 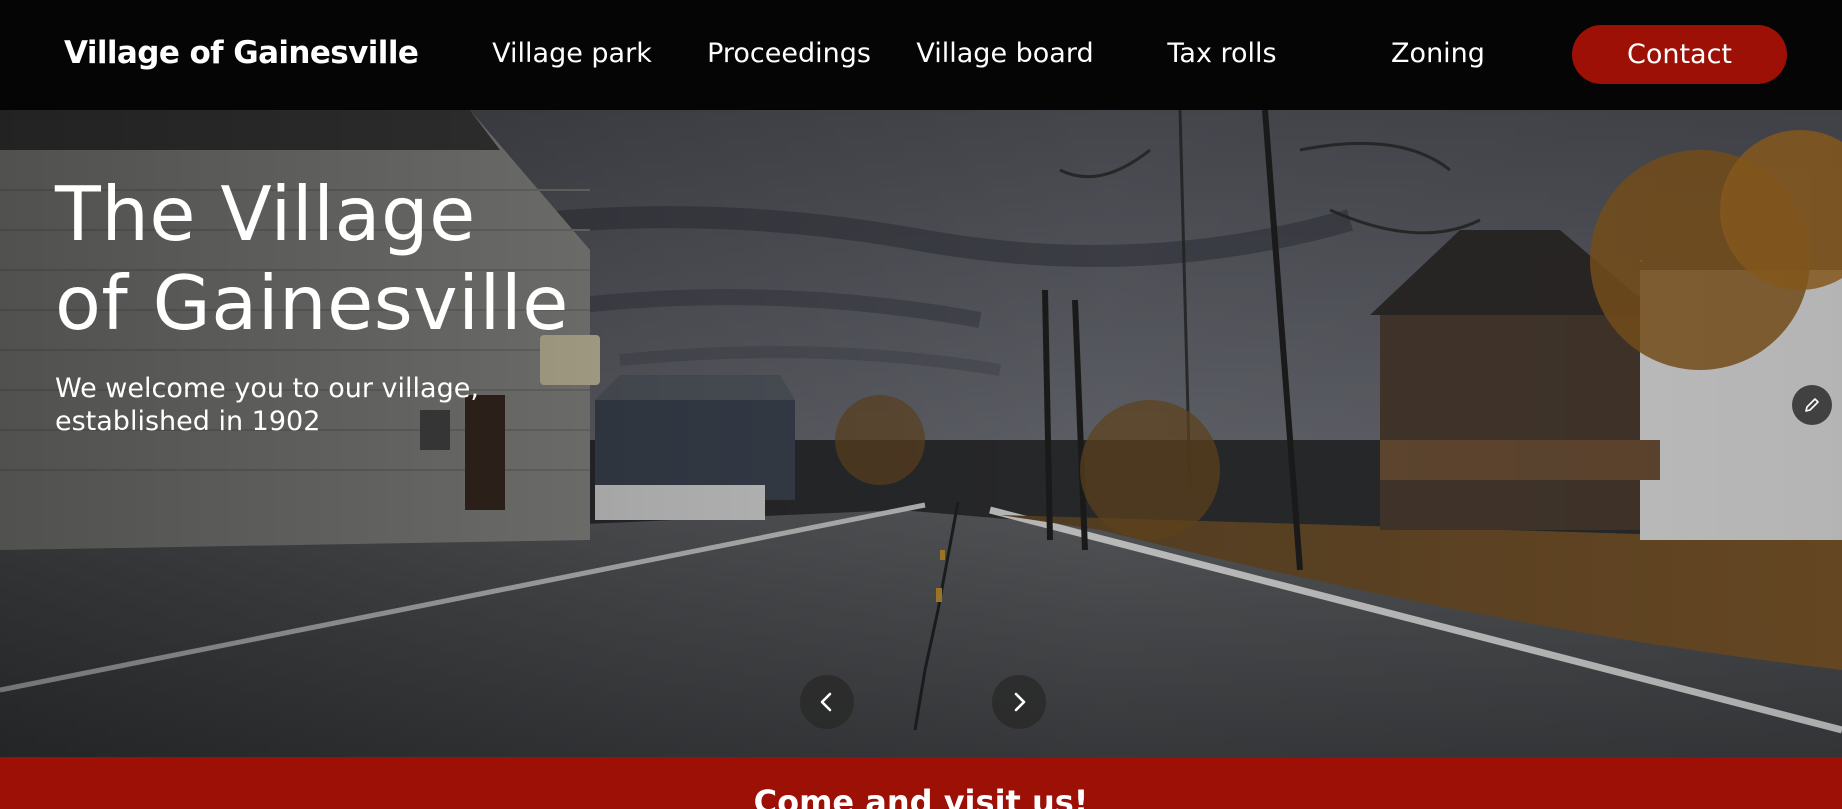 I want to click on hero-title-line-2: of Gainesville, so click(x=312, y=303).